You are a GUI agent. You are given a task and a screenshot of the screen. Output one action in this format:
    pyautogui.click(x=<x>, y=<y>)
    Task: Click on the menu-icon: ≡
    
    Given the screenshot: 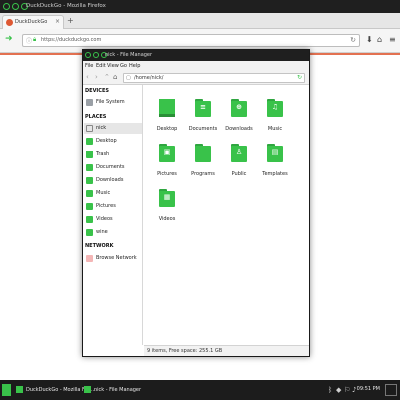 What is the action you would take?
    pyautogui.click(x=392, y=39)
    